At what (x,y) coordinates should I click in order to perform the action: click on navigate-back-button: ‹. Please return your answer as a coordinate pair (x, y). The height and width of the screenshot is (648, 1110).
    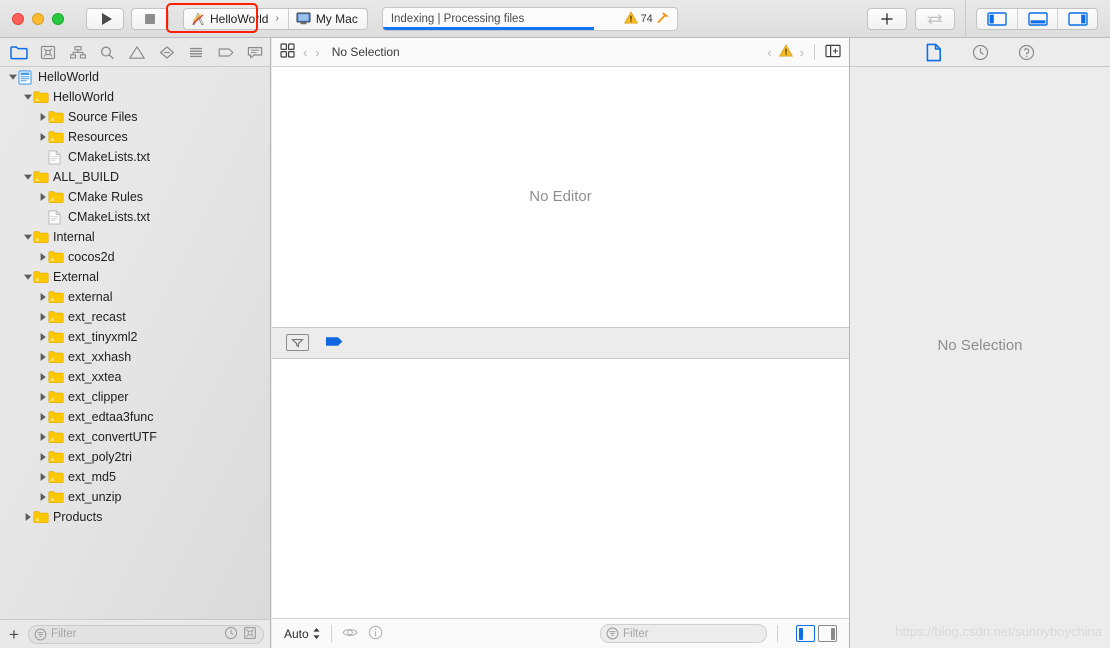
    Looking at the image, I should click on (305, 52).